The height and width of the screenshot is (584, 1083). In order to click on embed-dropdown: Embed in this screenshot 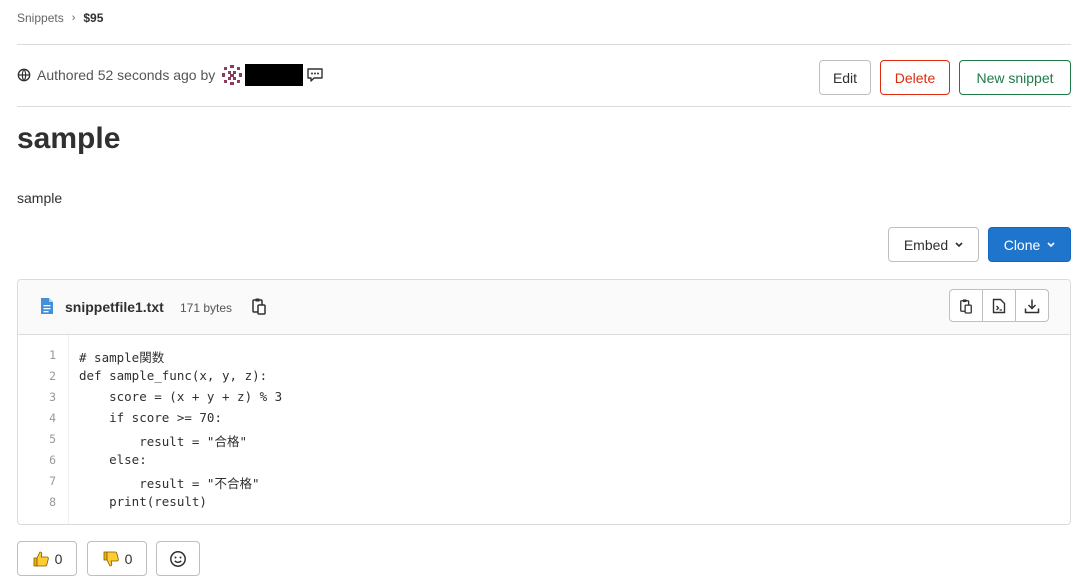, I will do `click(933, 244)`.